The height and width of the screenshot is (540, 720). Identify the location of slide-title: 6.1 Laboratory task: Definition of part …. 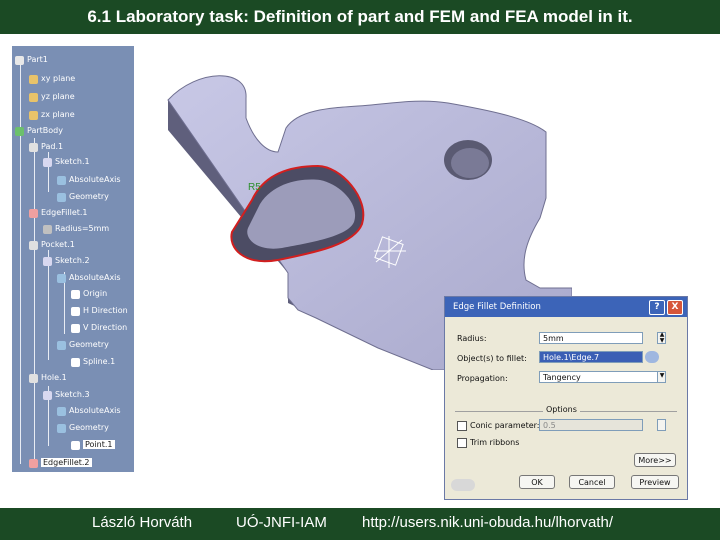
(360, 17).